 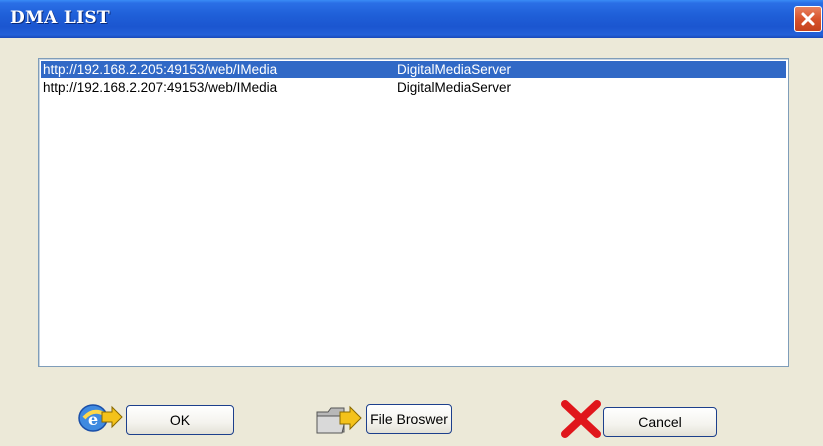 What do you see at coordinates (581, 419) in the screenshot?
I see `red-x-icon` at bounding box center [581, 419].